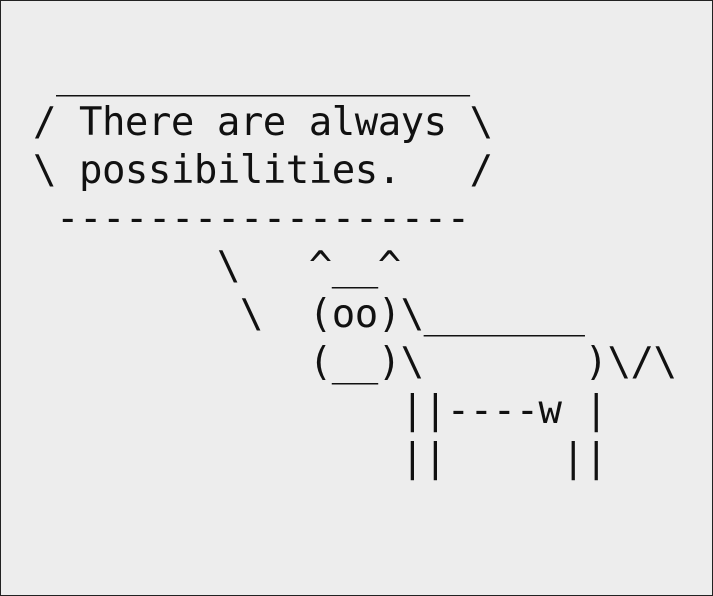 Image resolution: width=713 pixels, height=596 pixels. I want to click on cow-eyes-line: \ (oo)\_______, so click(309, 314).